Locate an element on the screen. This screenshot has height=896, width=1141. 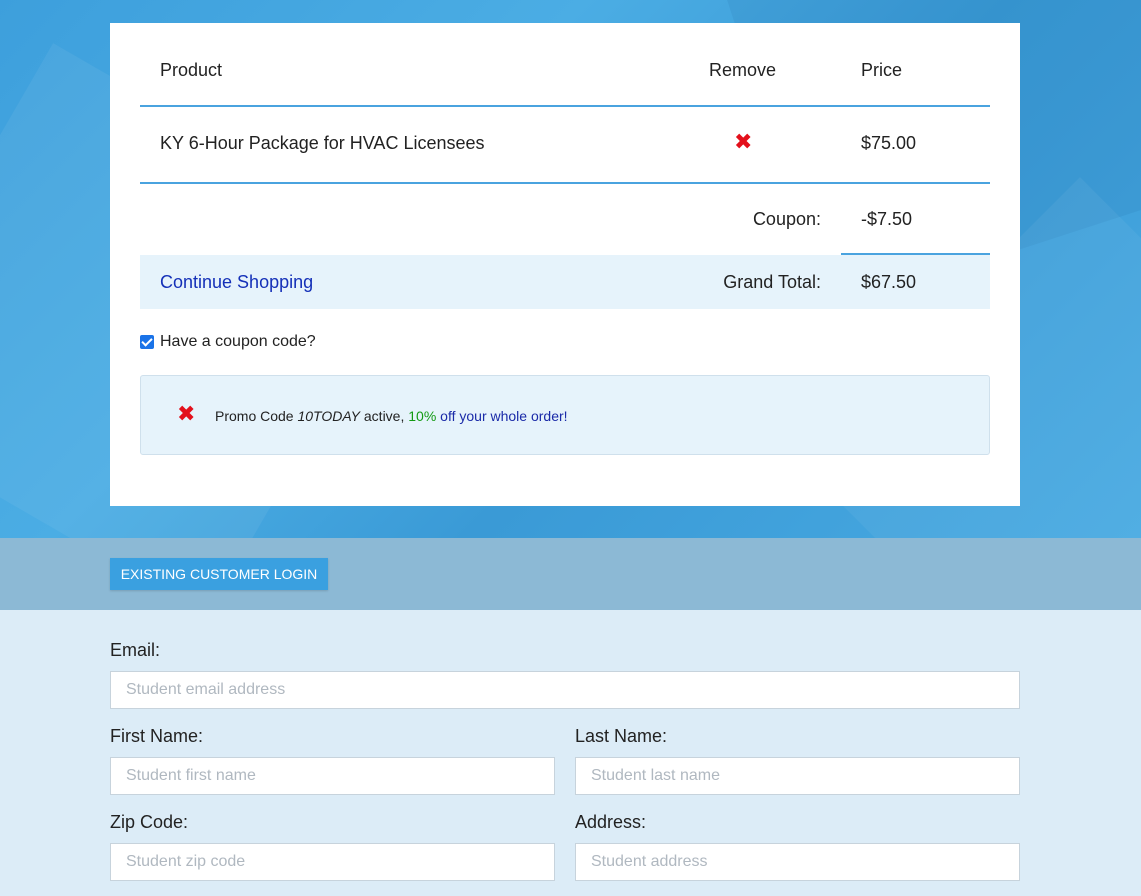
first-name-label: First Name: is located at coordinates (157, 736).